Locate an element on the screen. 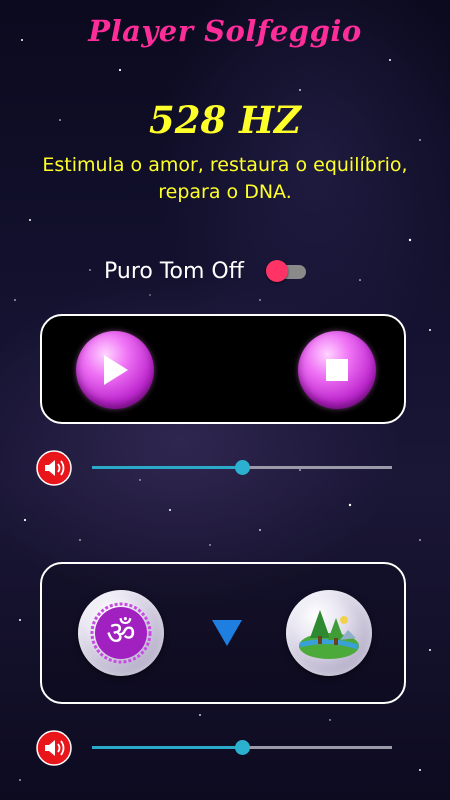  pure-tone-row: Puro Tom Off is located at coordinates (207, 271).